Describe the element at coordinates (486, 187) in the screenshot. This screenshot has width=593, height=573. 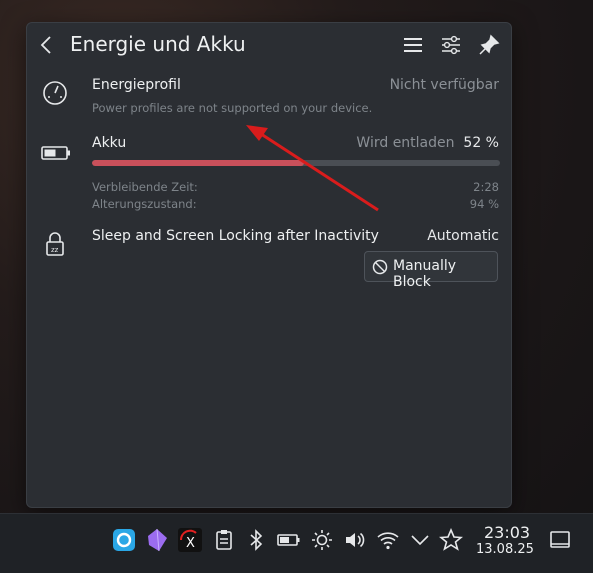
I see `remaining-time-value: 2:28` at that location.